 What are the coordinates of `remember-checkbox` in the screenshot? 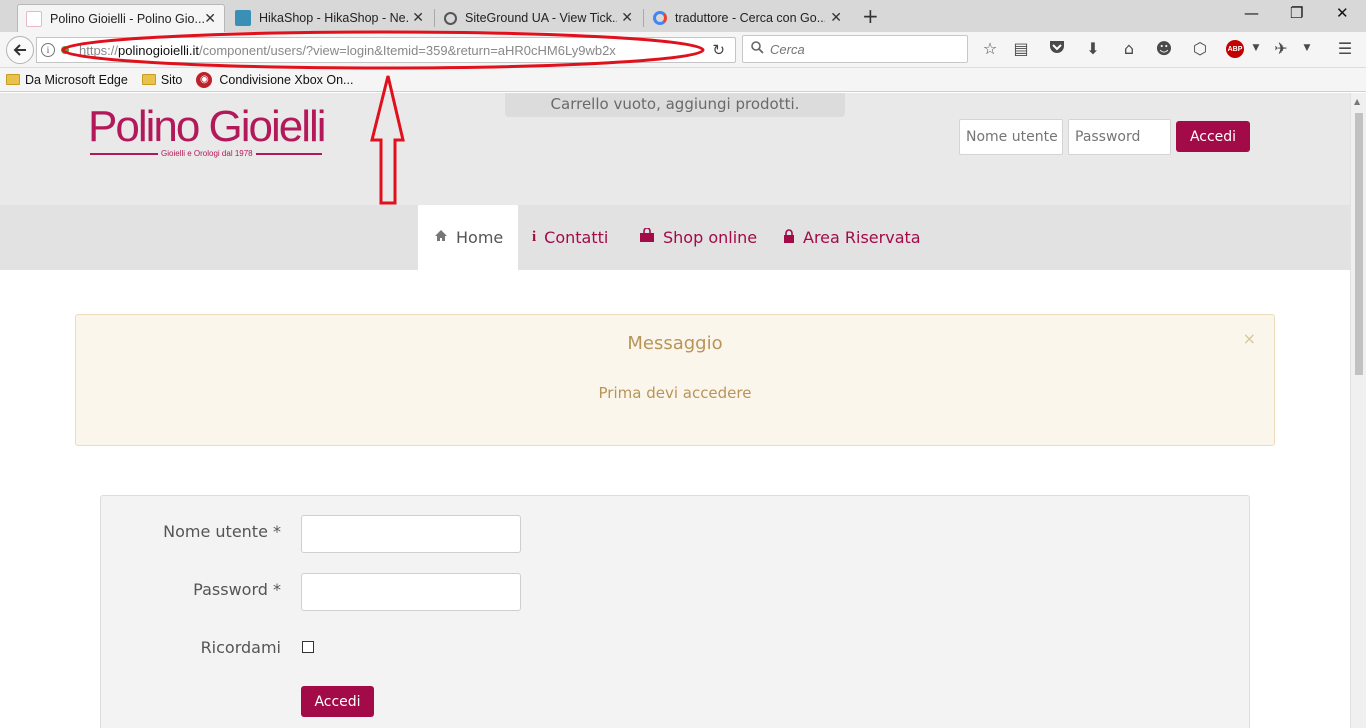 It's located at (308, 647).